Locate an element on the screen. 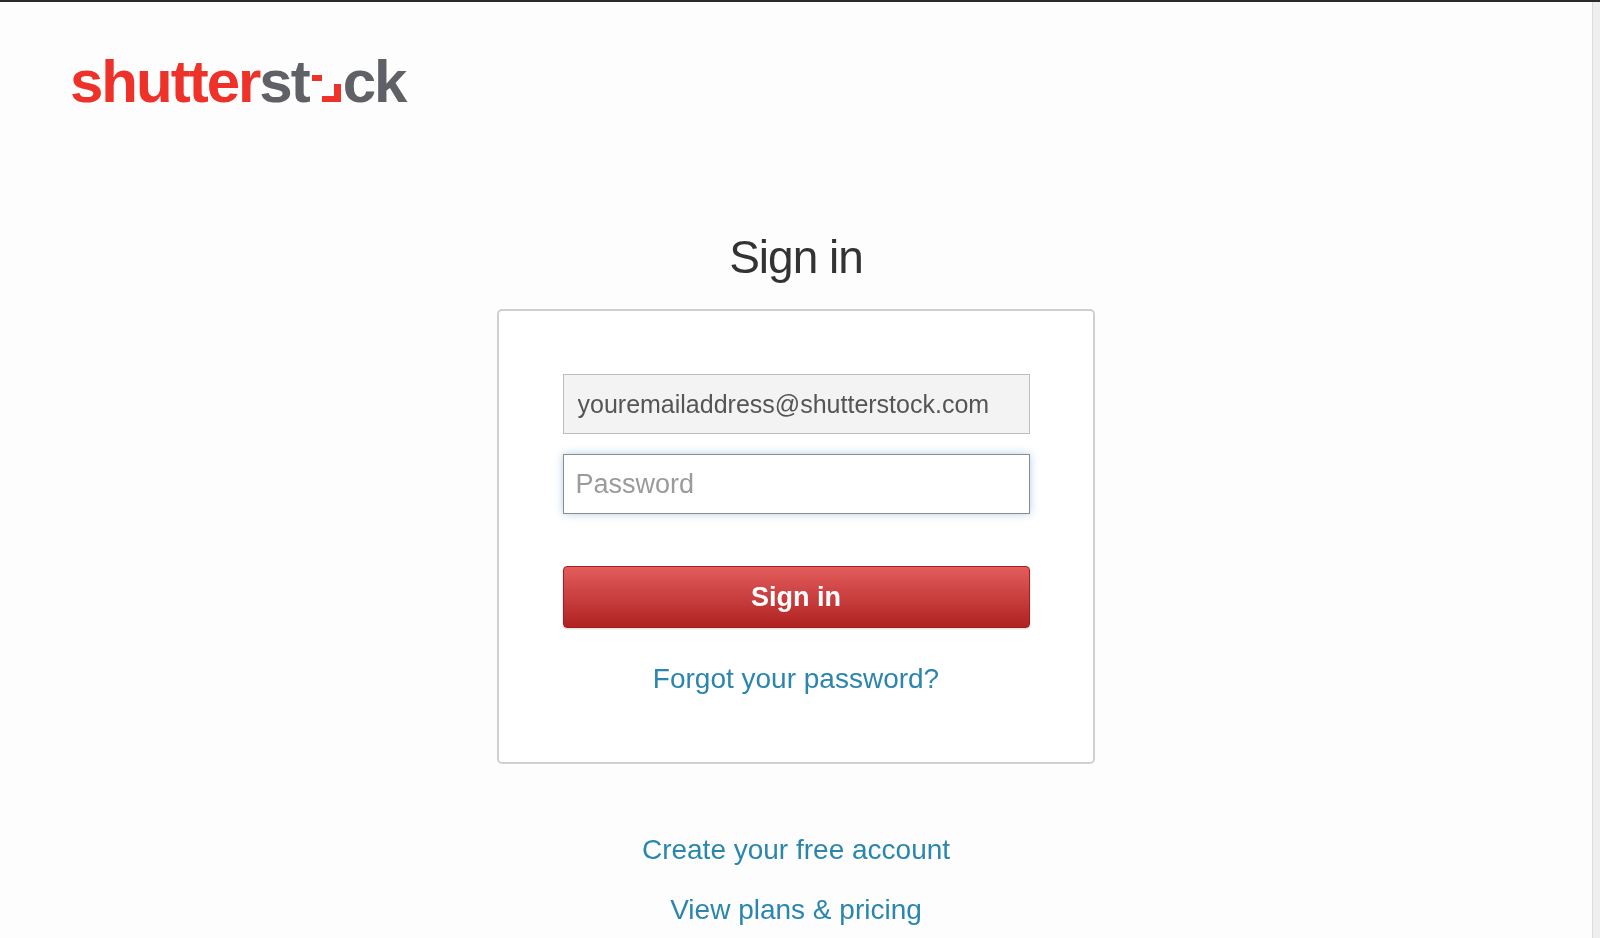 The width and height of the screenshot is (1600, 938). logo-wordmark: st is located at coordinates (284, 82).